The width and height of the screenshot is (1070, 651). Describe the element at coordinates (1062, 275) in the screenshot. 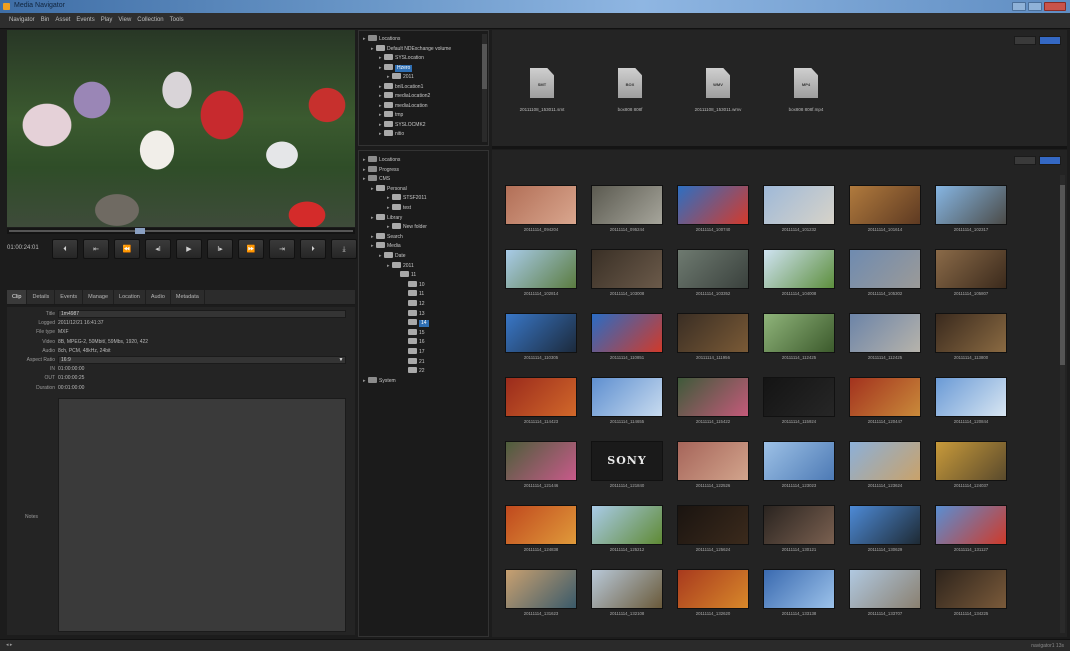

I see `grid-scrollbar-thumb` at that location.